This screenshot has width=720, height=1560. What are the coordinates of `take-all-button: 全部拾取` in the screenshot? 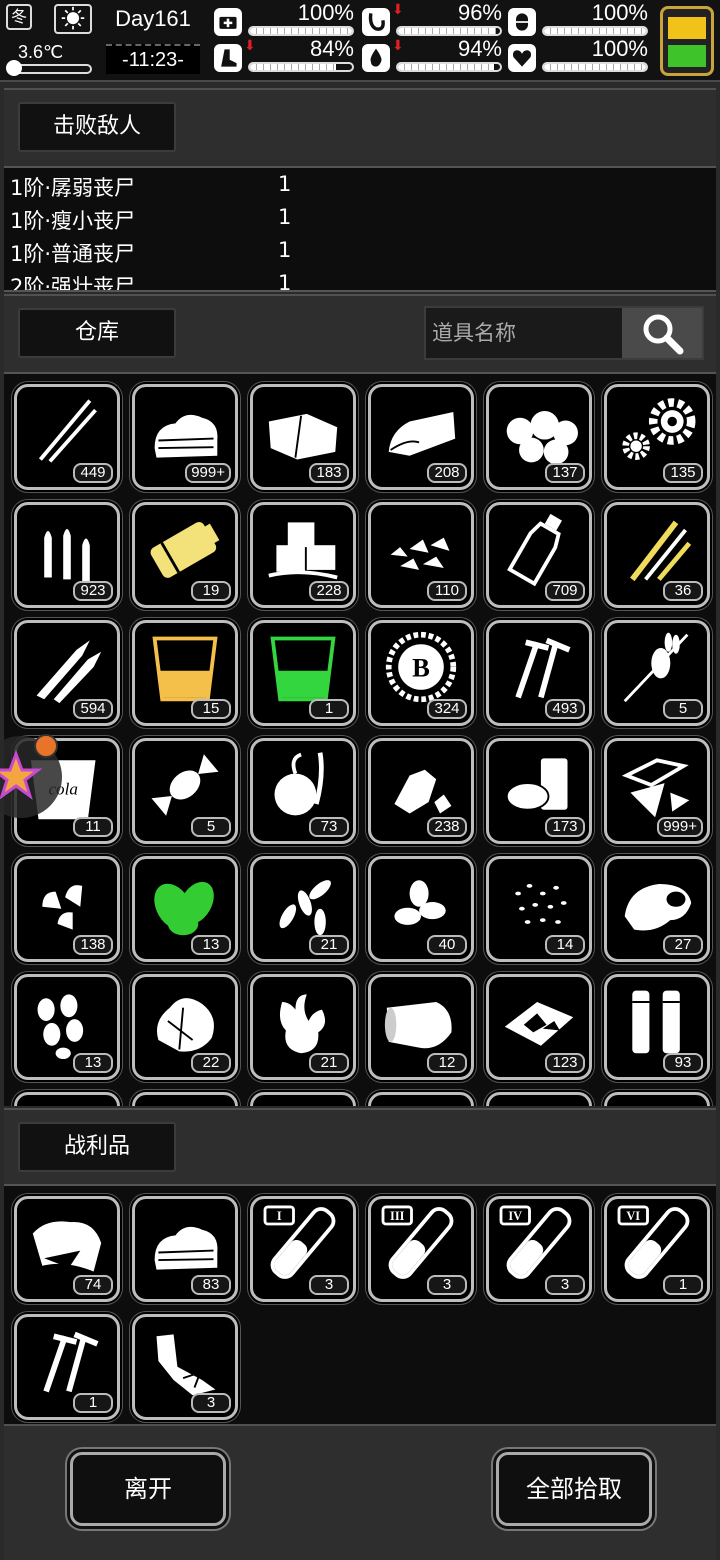 It's located at (574, 1489).